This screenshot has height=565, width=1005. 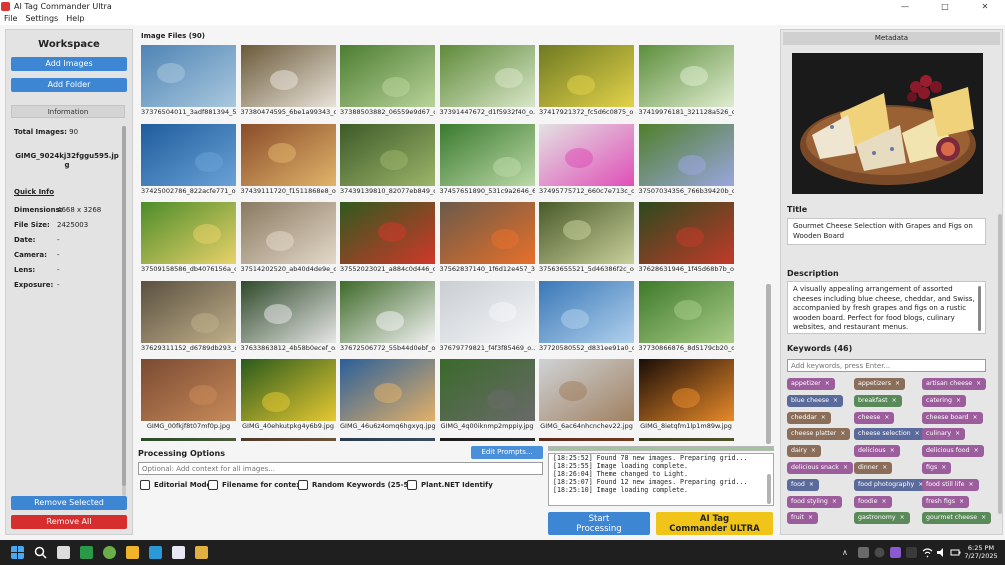 I want to click on tray-chevron-icon: ∧, so click(x=845, y=552).